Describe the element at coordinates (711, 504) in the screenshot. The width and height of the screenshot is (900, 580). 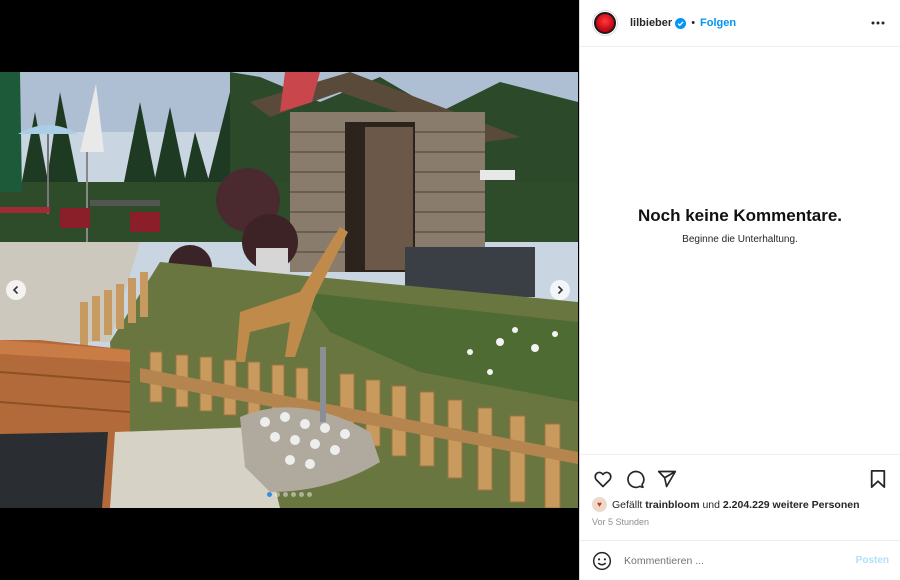
I see `likes-connector: und` at that location.